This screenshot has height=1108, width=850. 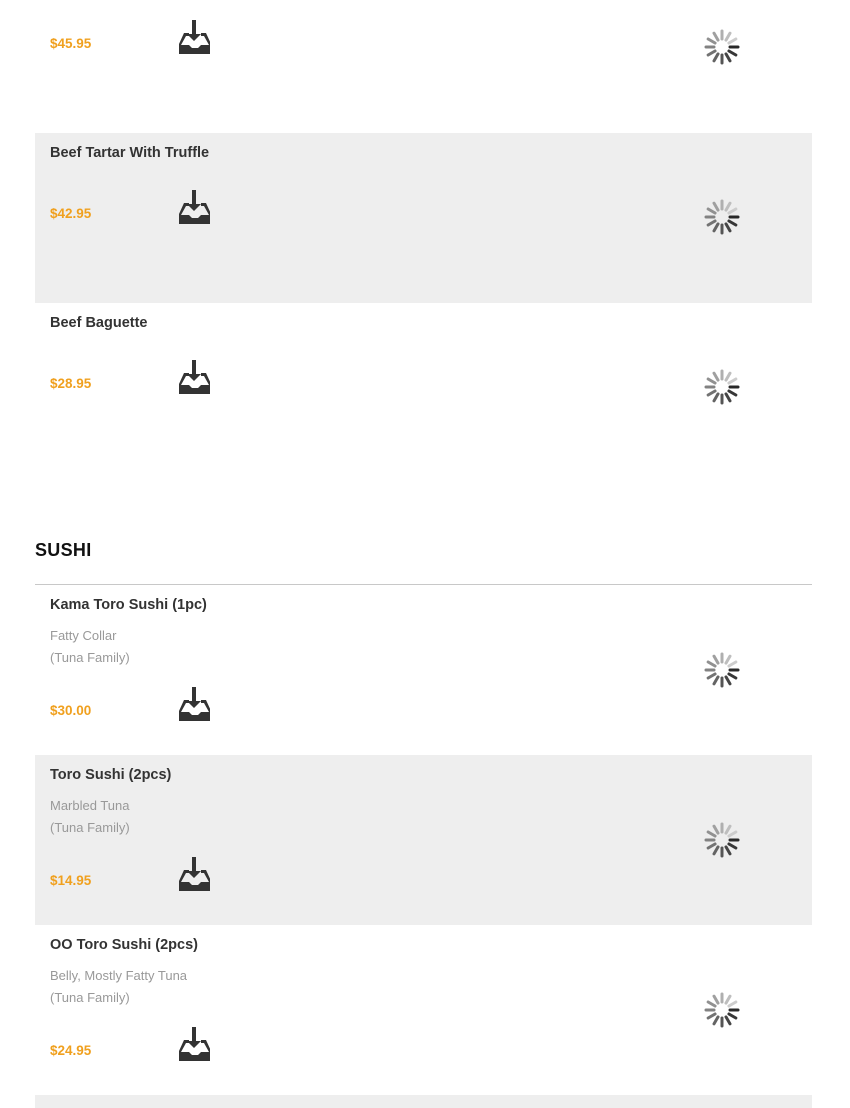 What do you see at coordinates (63, 550) in the screenshot?
I see `section-title: SUSHI` at bounding box center [63, 550].